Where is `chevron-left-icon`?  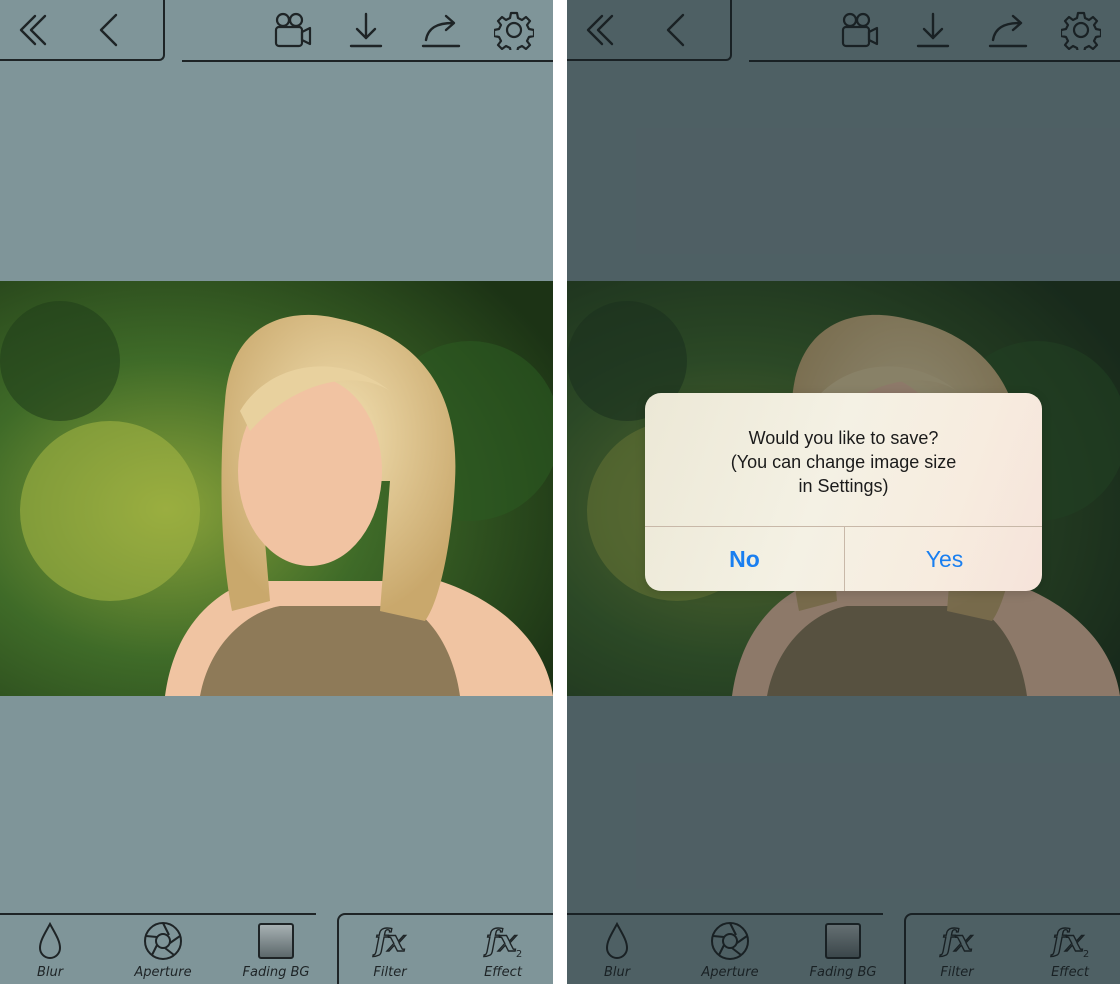 chevron-left-icon is located at coordinates (109, 30).